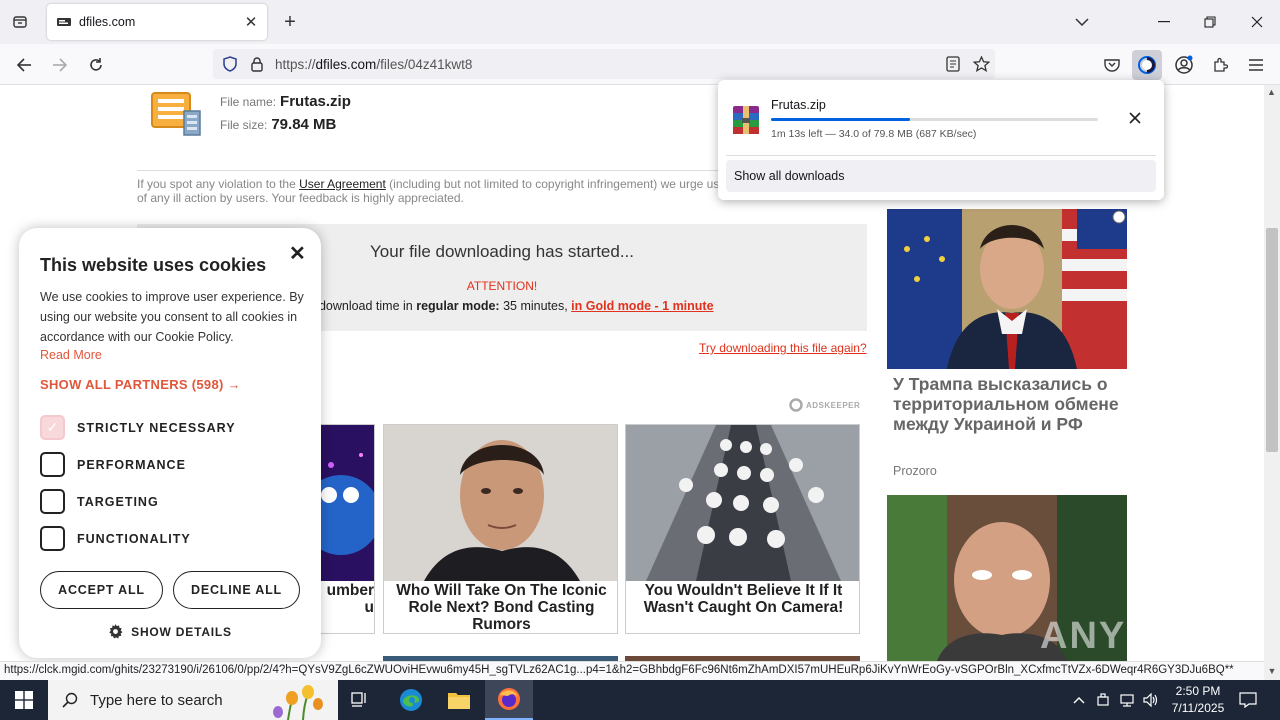  Describe the element at coordinates (1272, 340) in the screenshot. I see `scroll-thumb` at that location.